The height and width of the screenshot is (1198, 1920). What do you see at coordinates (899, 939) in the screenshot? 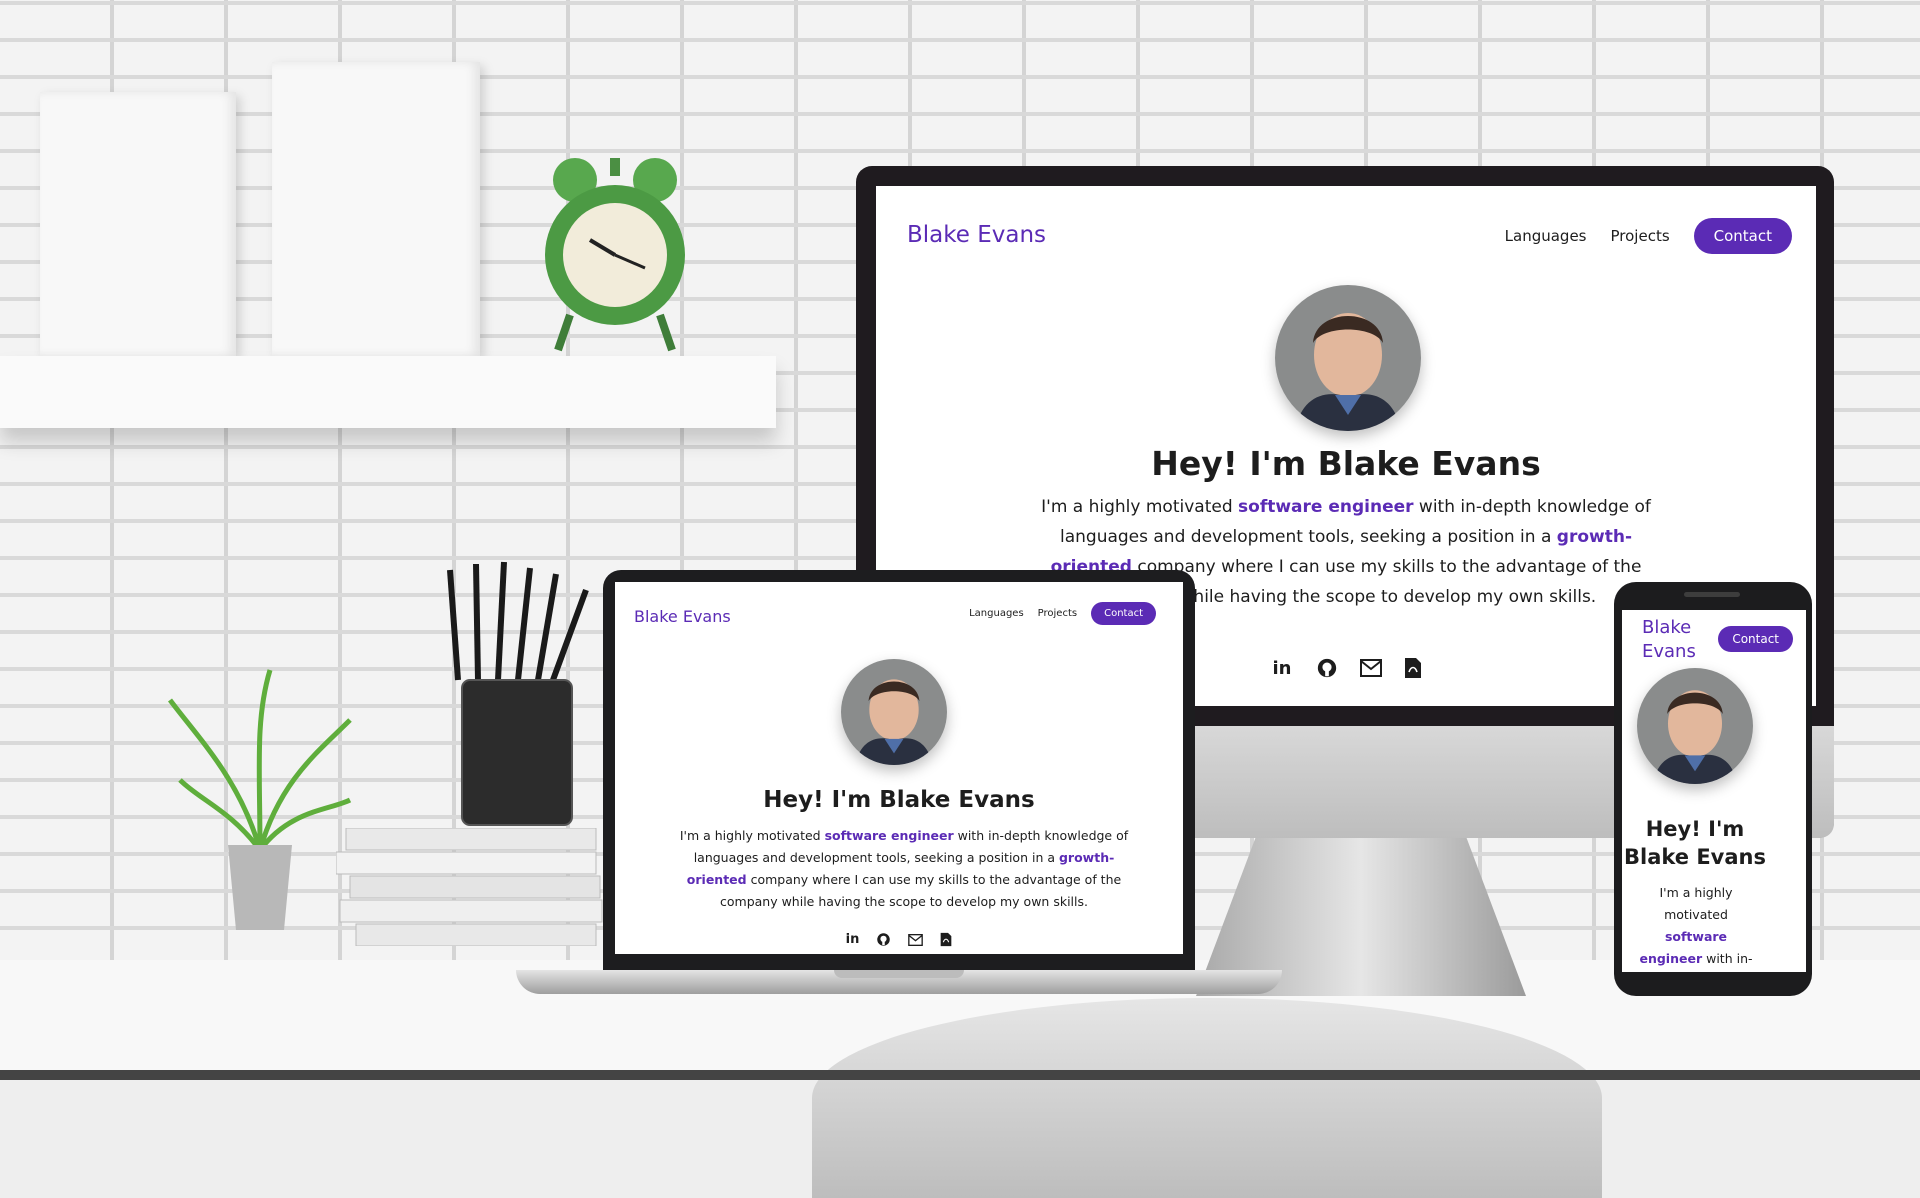
I see `social-links: in` at bounding box center [899, 939].